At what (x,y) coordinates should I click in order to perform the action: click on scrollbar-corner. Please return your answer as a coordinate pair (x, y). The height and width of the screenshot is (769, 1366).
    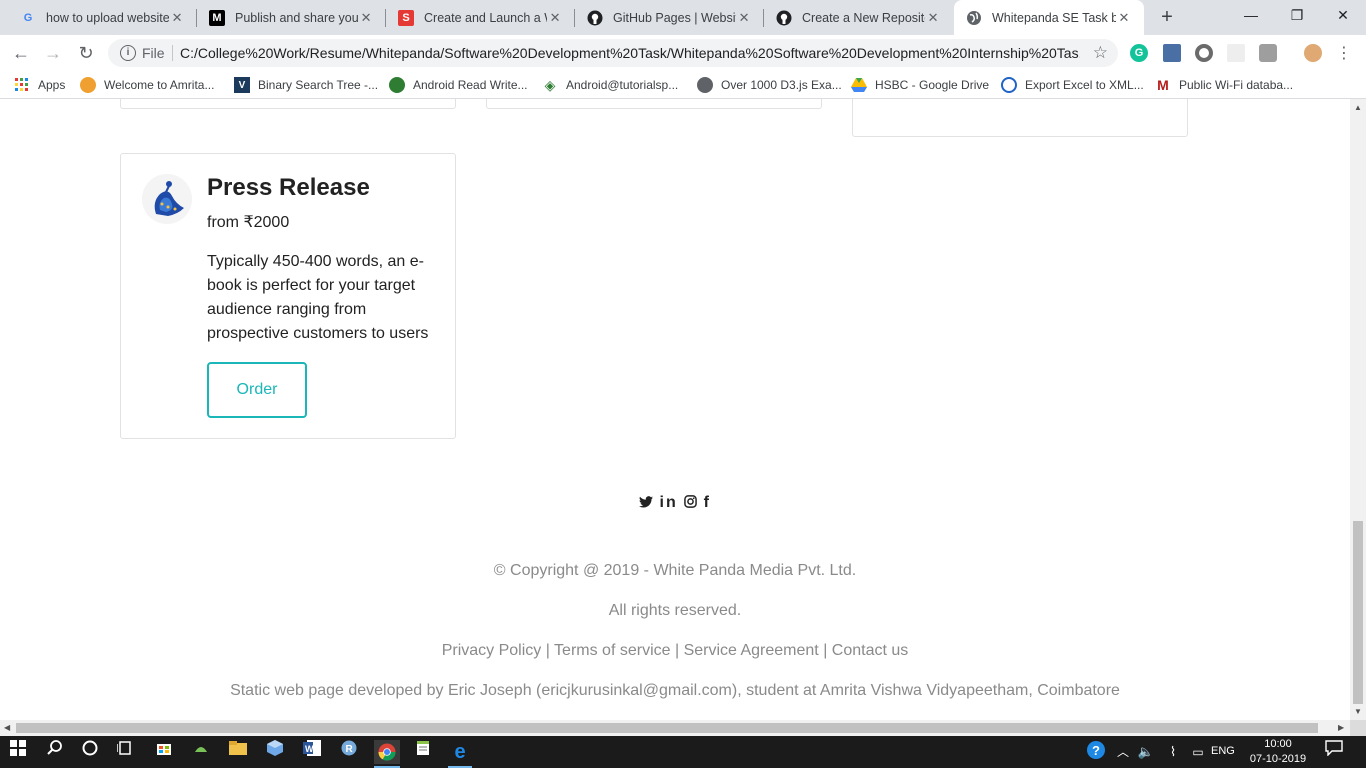
    Looking at the image, I should click on (1358, 728).